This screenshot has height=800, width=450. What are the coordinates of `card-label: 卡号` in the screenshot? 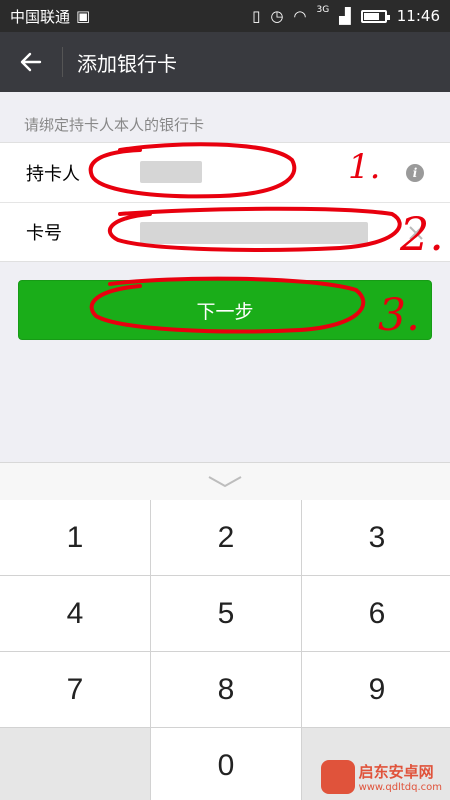 It's located at (44, 233).